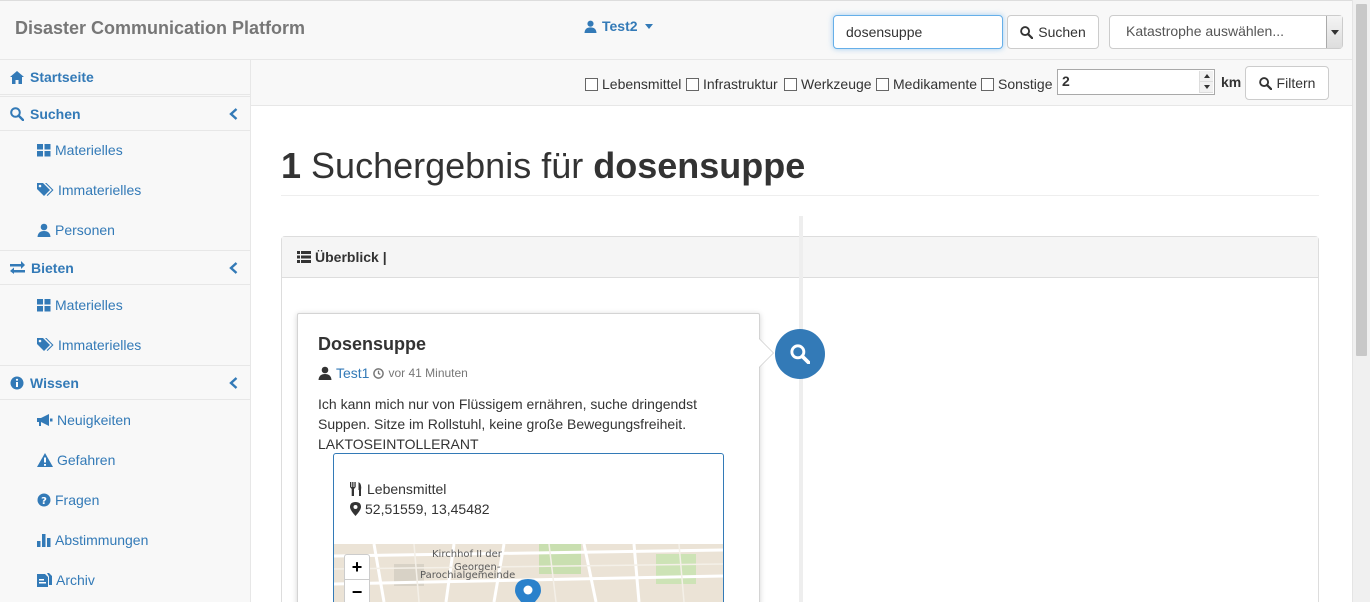 Image resolution: width=1370 pixels, height=602 pixels. What do you see at coordinates (642, 84) in the screenshot?
I see `checkbox-label: Lebensmittel` at bounding box center [642, 84].